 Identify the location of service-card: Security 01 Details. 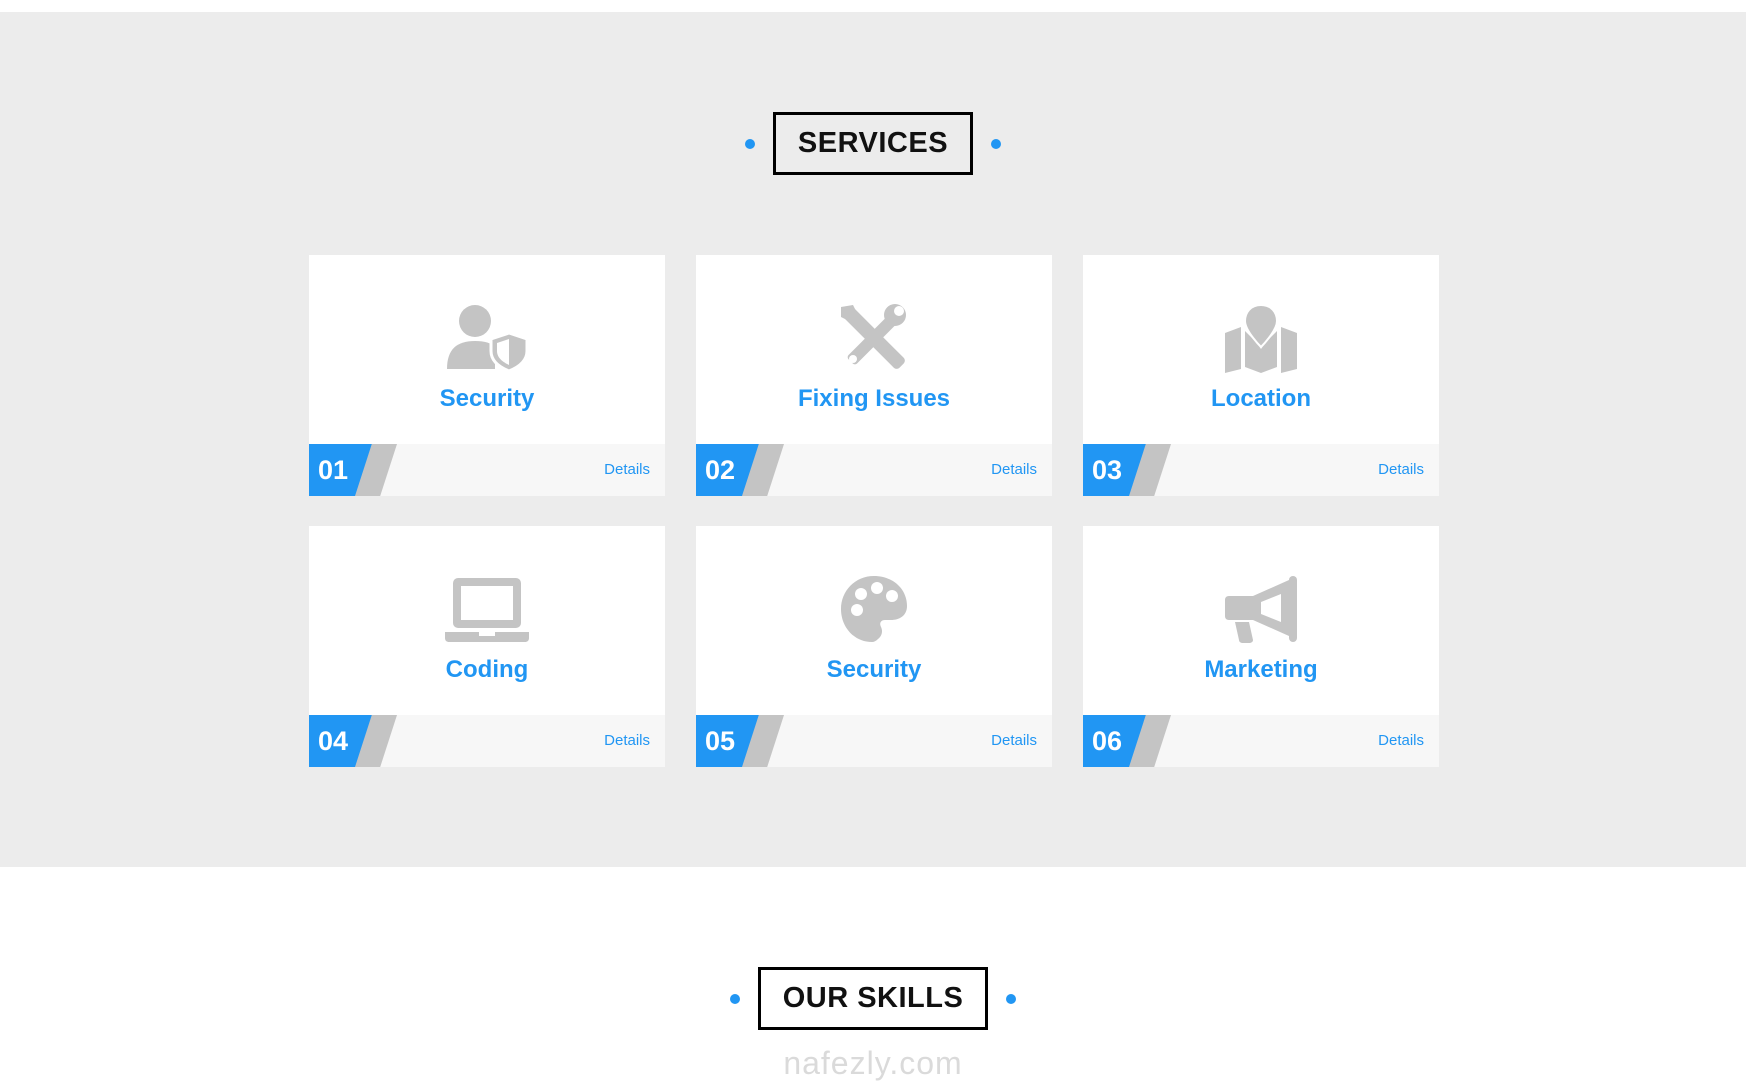
(487, 375).